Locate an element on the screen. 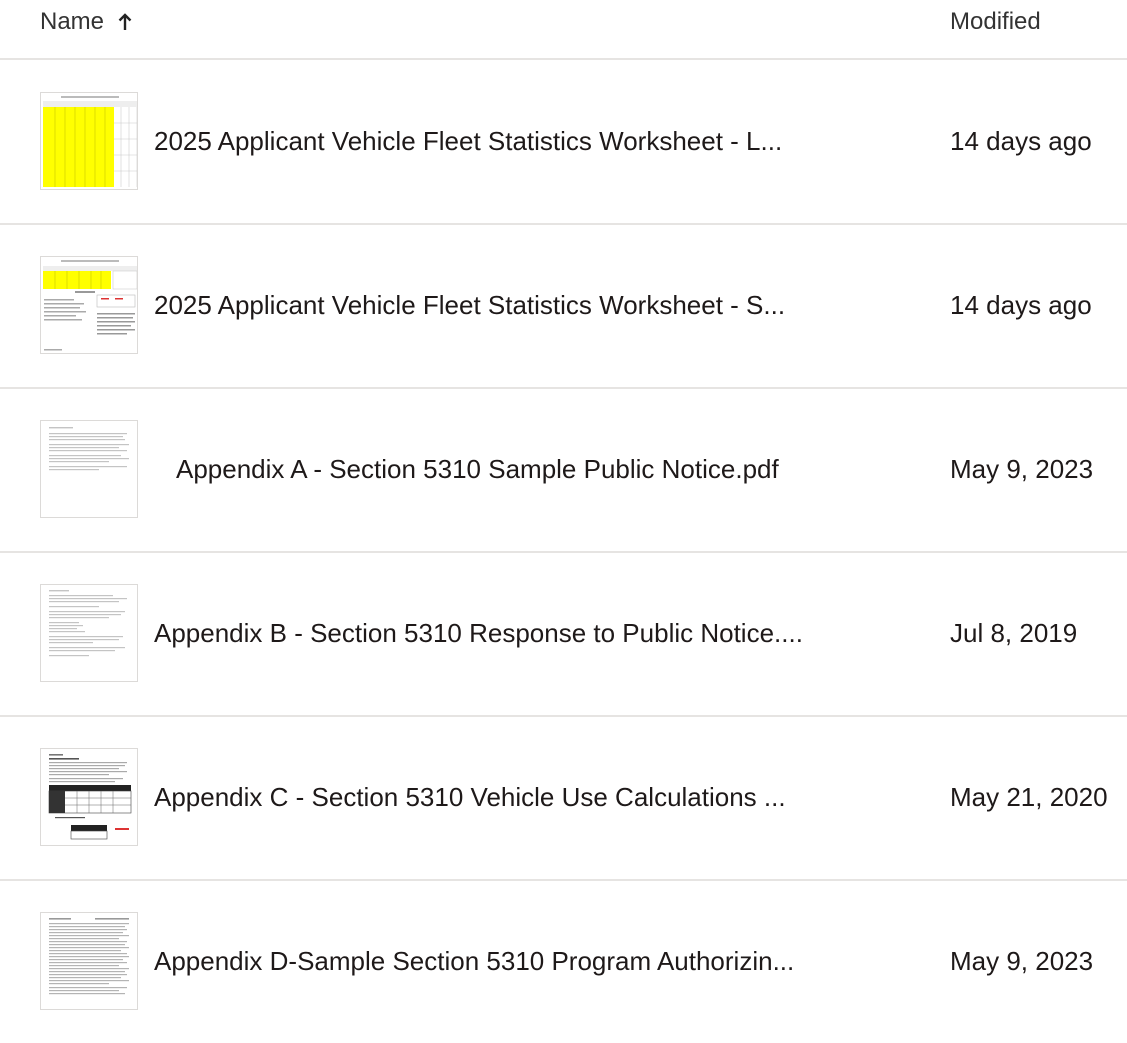  file-list-header: Name Modified is located at coordinates (563, 30).